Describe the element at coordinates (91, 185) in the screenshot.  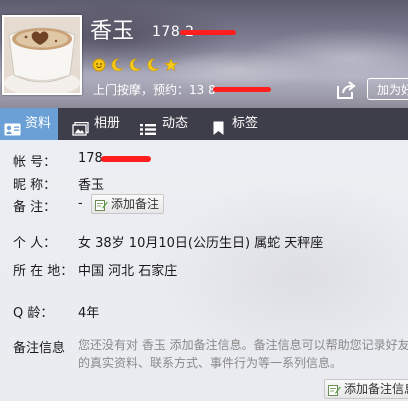
I see `nickname-value: 香玉` at that location.